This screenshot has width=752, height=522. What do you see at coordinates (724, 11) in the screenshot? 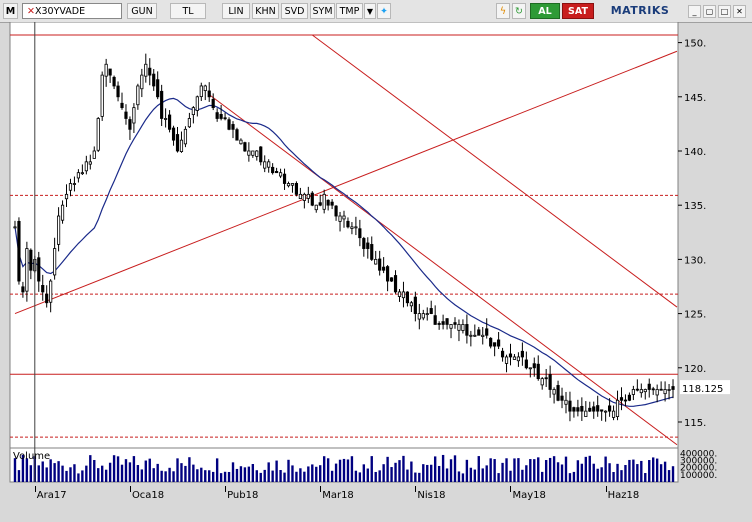
I see `maximize-icon: □` at bounding box center [724, 11].